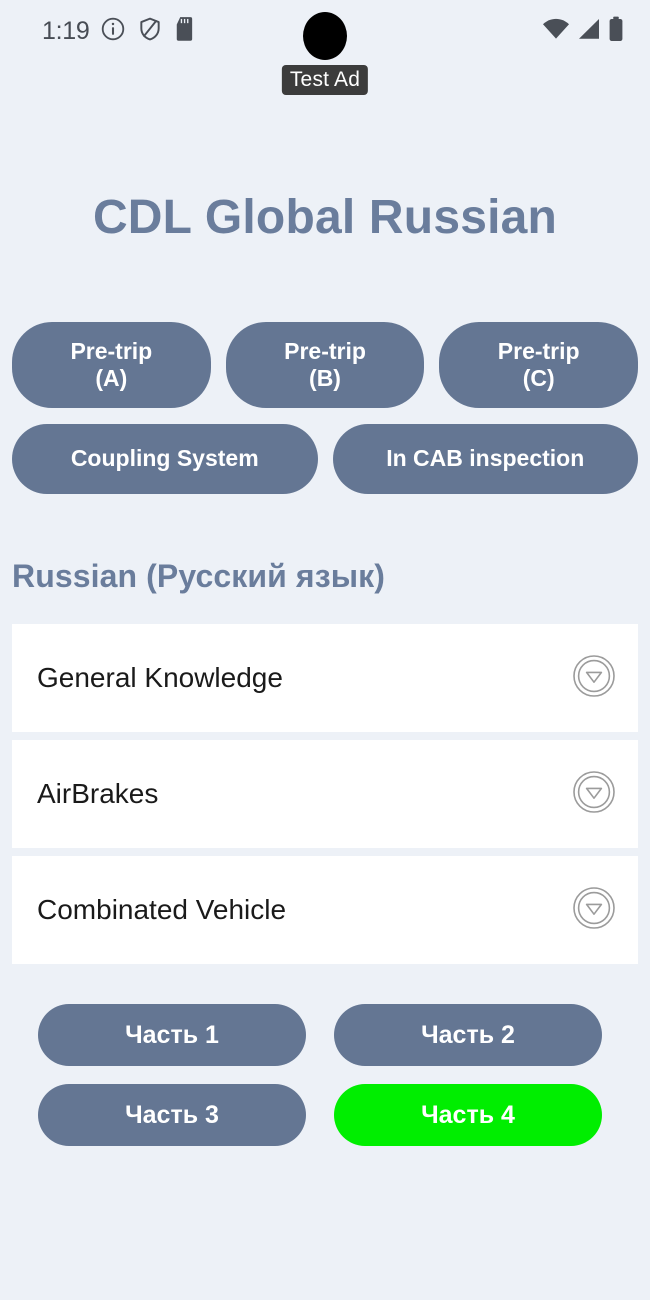 The width and height of the screenshot is (650, 1300). Describe the element at coordinates (111, 350) in the screenshot. I see `pretrip-a-line1: Pre-trip` at that location.